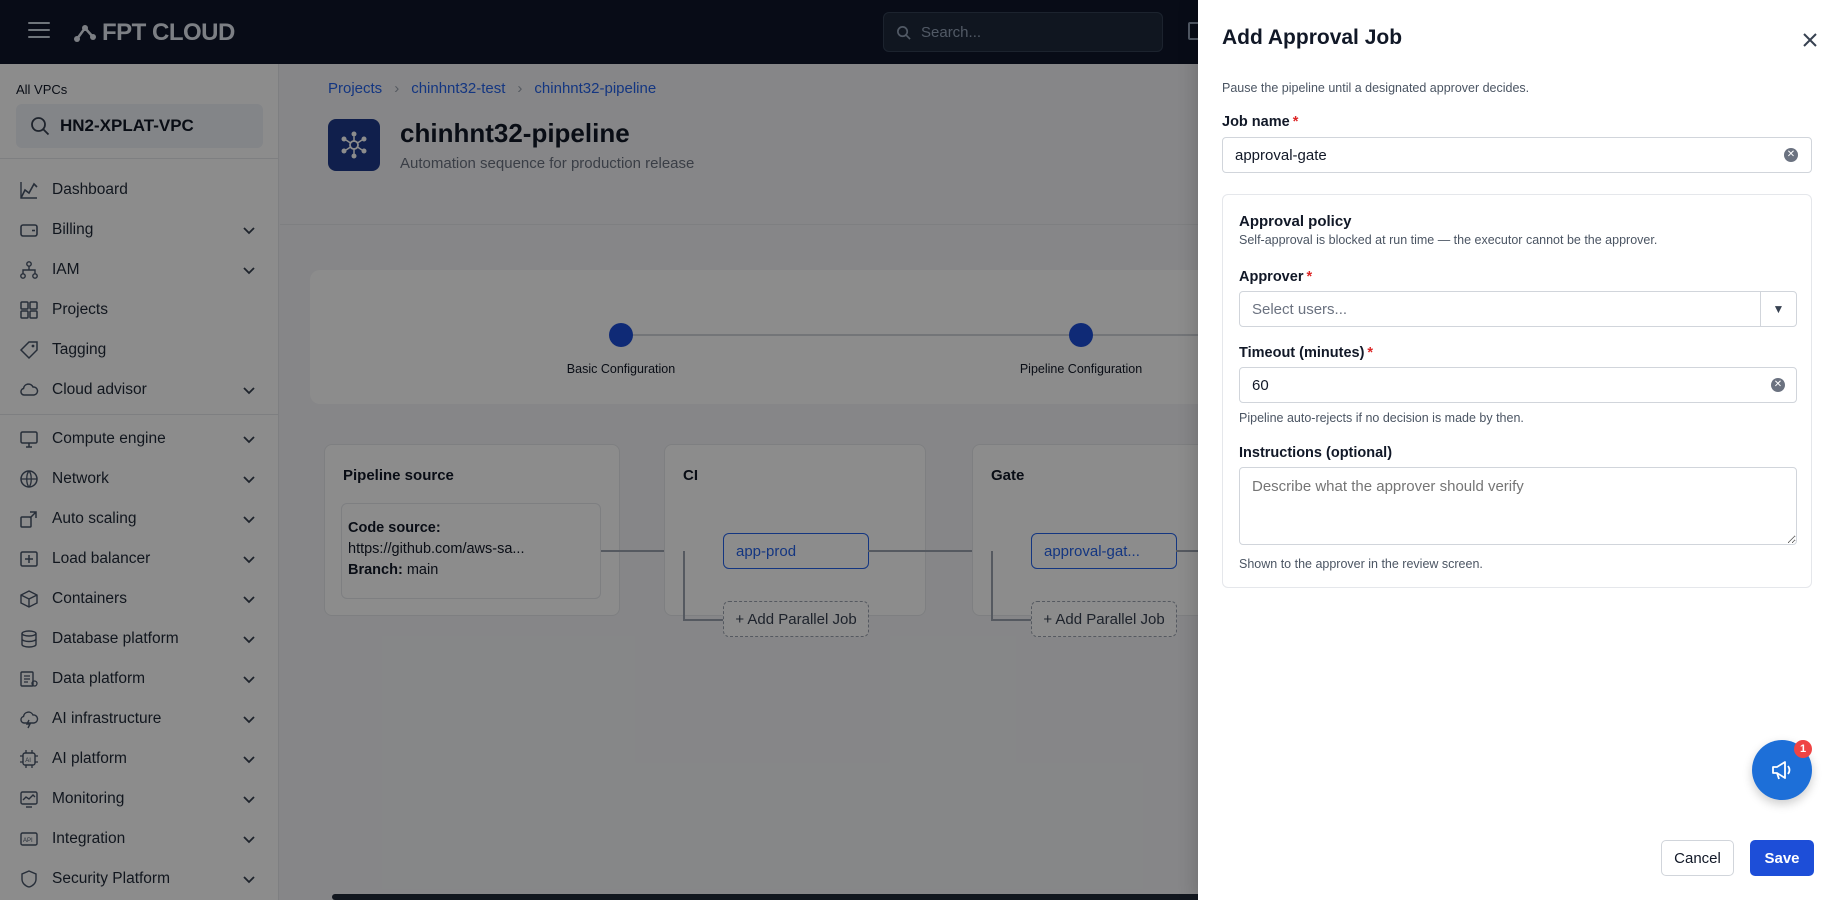  What do you see at coordinates (1517, 155) in the screenshot?
I see `job-name-input: approval-gate` at bounding box center [1517, 155].